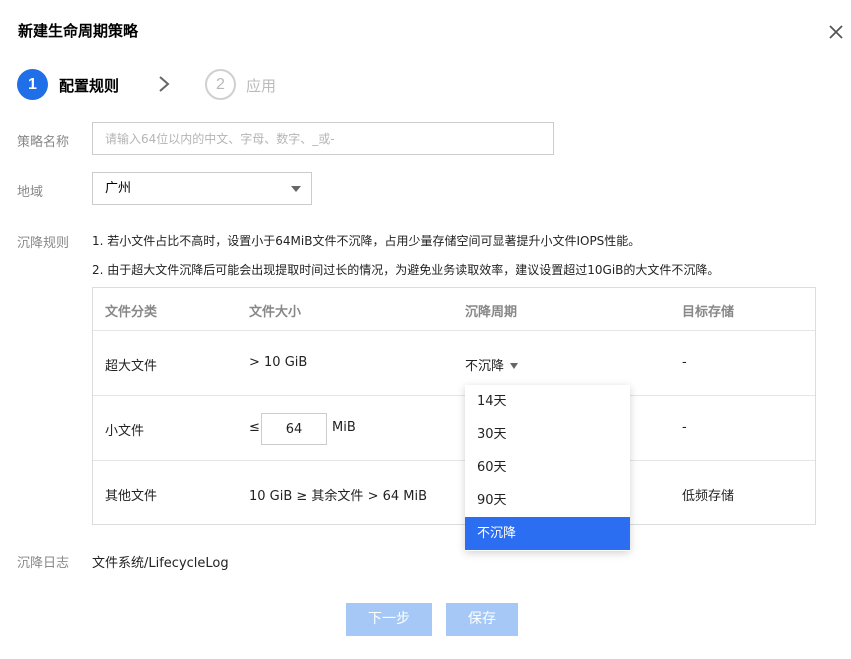 The height and width of the screenshot is (659, 851). What do you see at coordinates (202, 188) in the screenshot?
I see `region-select: 广州` at bounding box center [202, 188].